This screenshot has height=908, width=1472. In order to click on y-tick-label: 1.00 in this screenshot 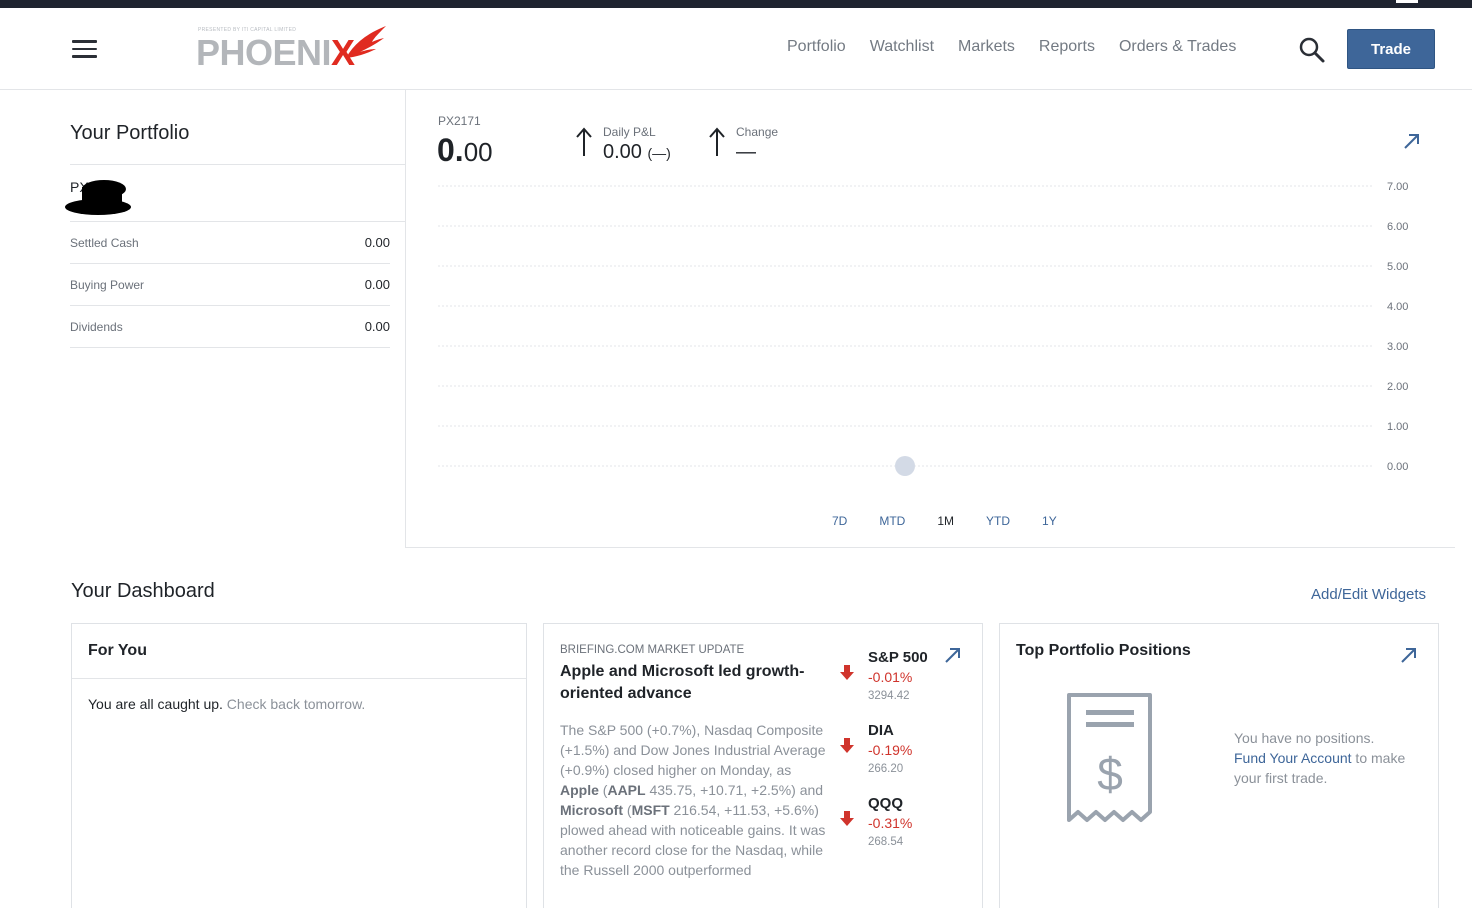, I will do `click(1397, 427)`.